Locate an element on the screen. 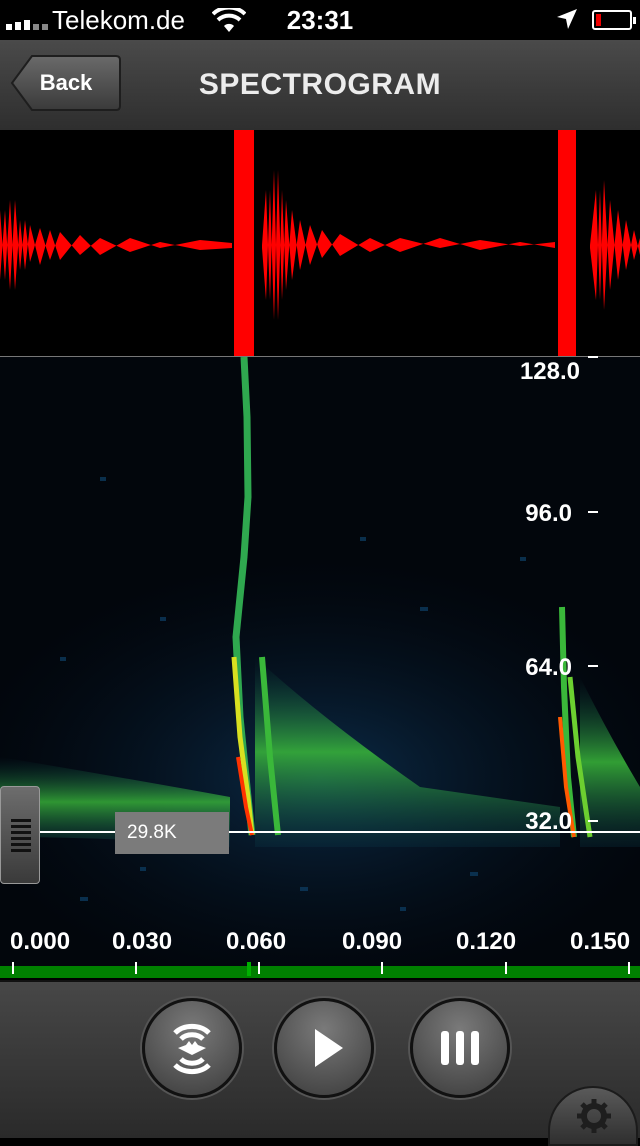  x-axis-label: 0.000 is located at coordinates (40, 941).